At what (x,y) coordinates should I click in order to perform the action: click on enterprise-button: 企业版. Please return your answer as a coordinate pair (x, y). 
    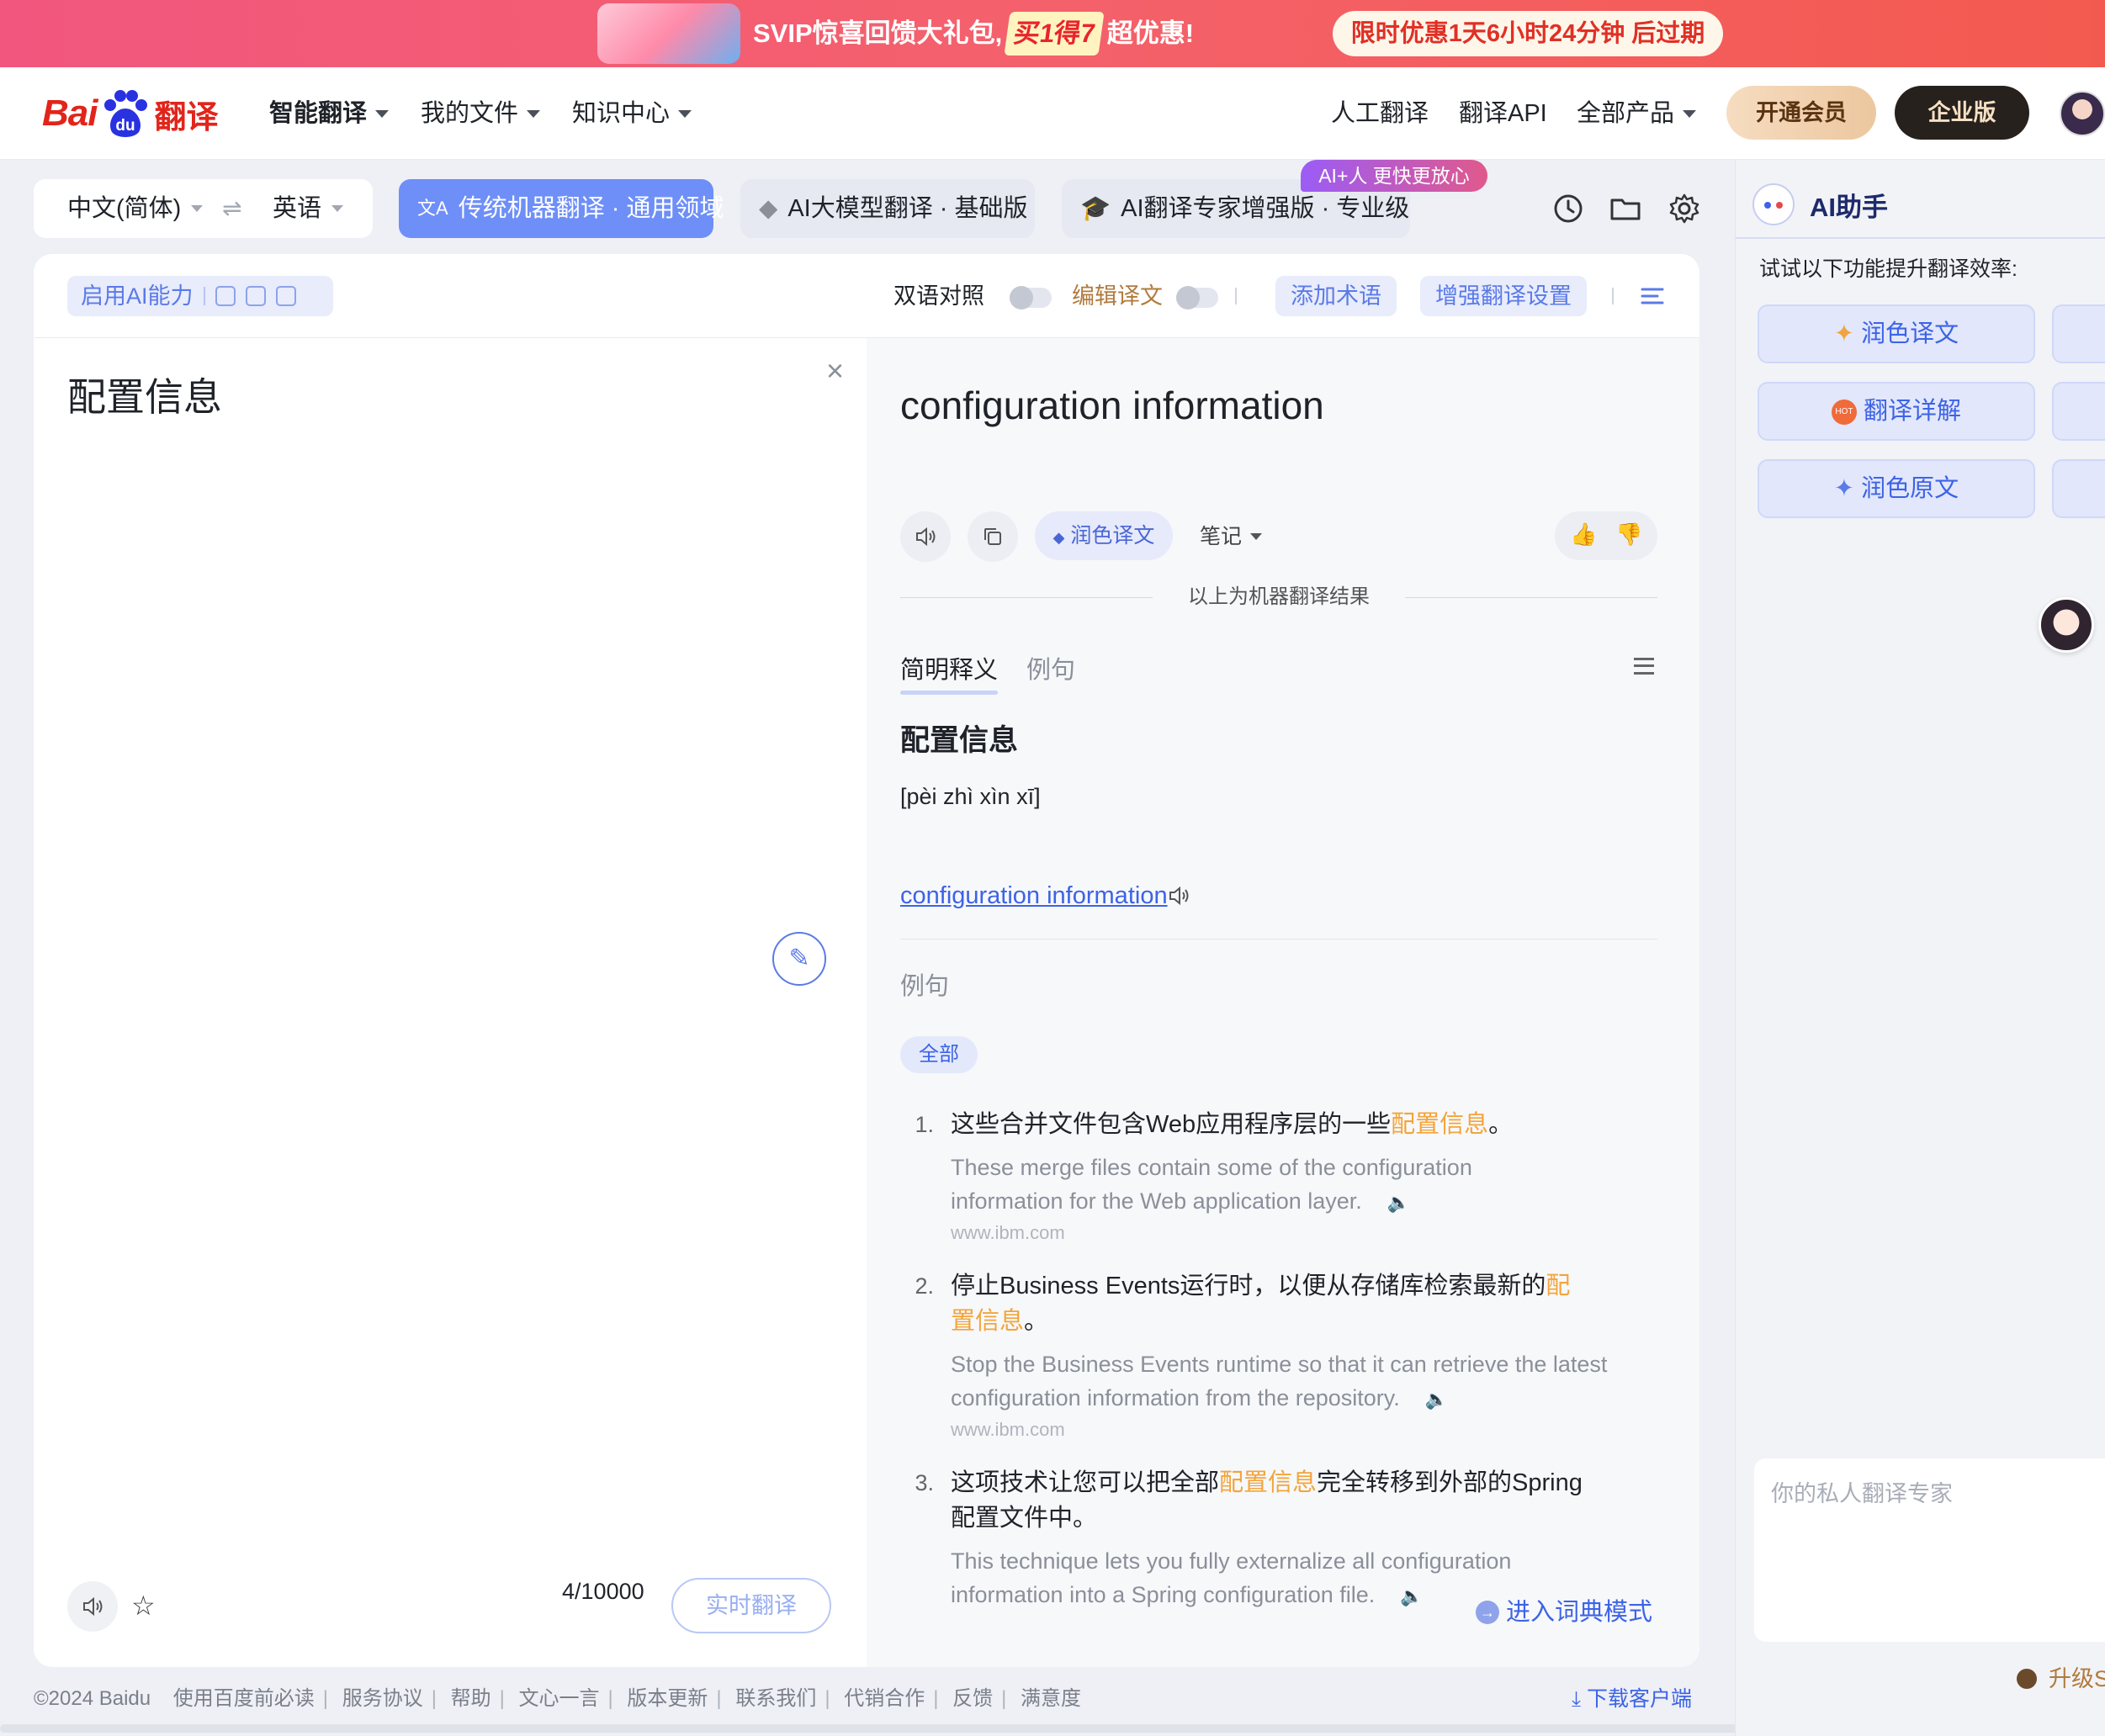
    Looking at the image, I should click on (1962, 113).